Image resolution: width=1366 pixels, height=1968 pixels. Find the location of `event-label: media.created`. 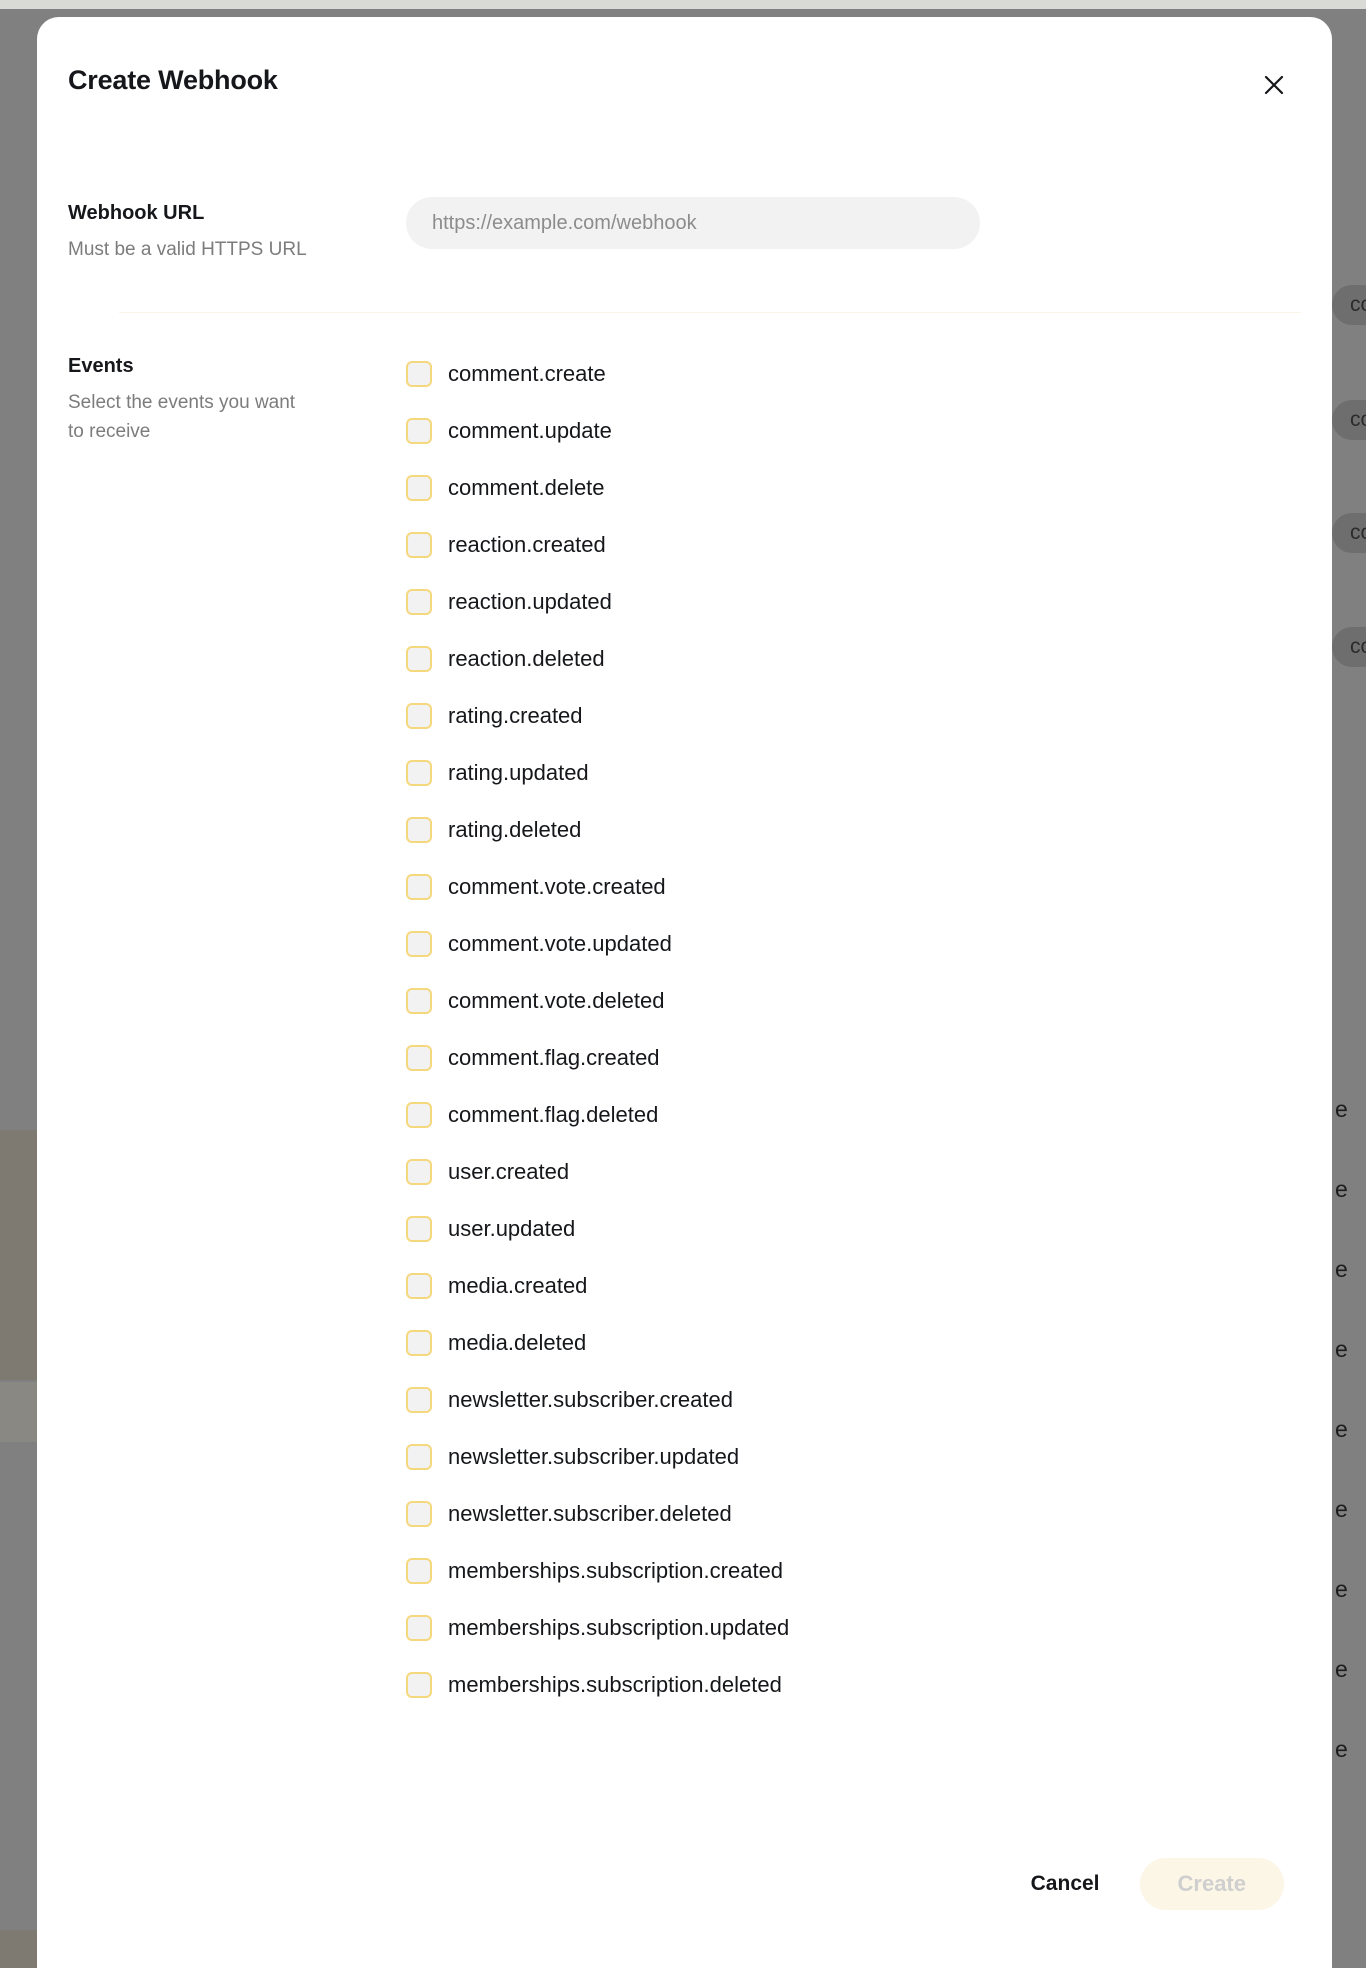

event-label: media.created is located at coordinates (518, 1285).